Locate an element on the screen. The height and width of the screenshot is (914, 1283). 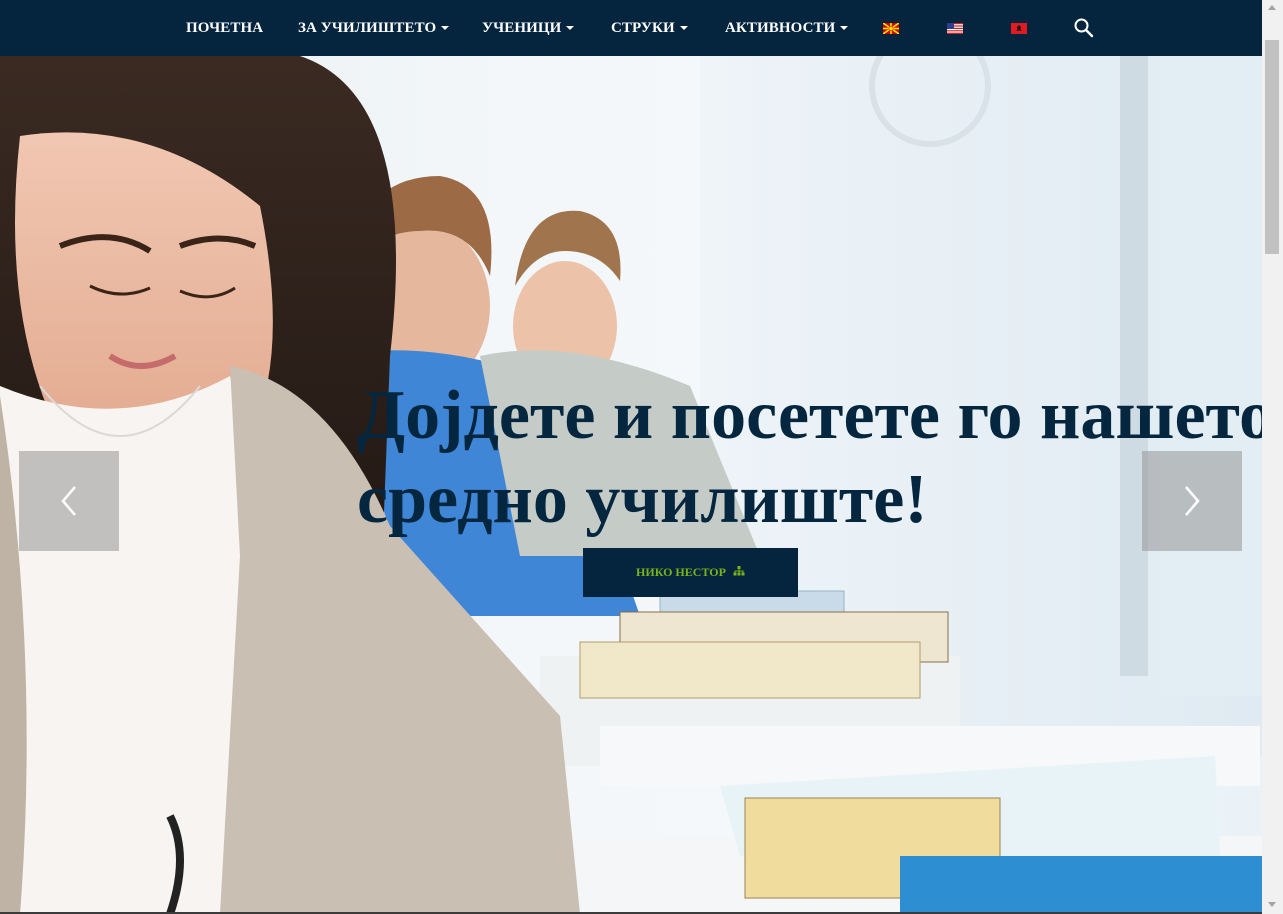
nav-item-about-school: ЗА УЧИЛИШТЕТО is located at coordinates (374, 28).